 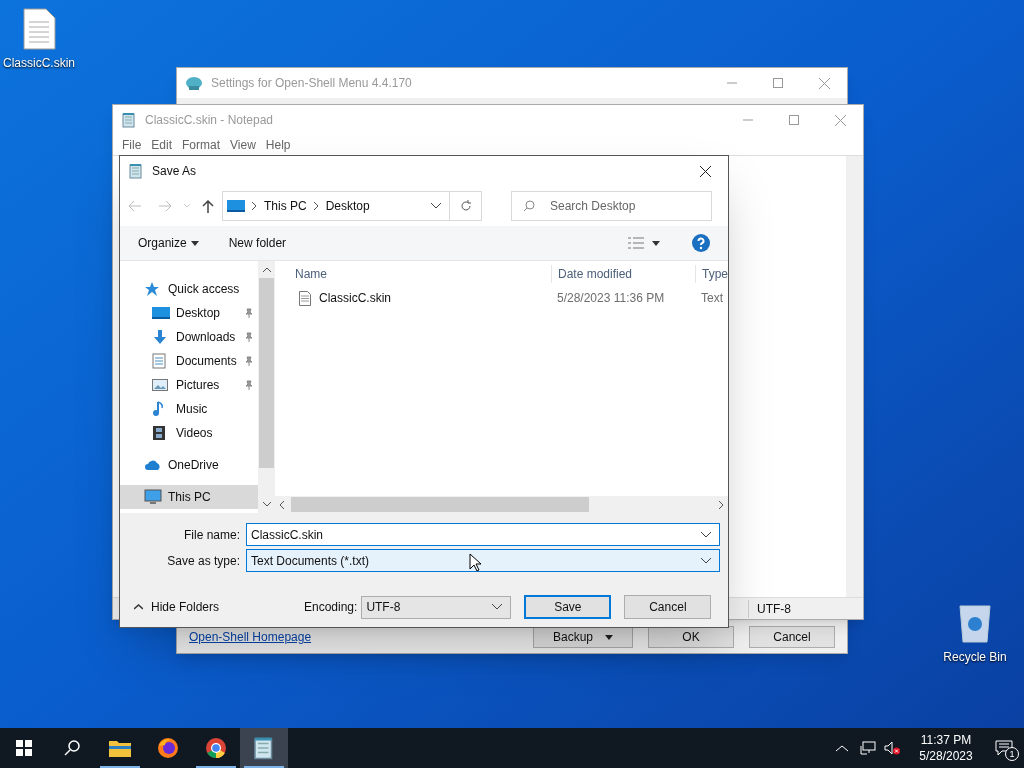 What do you see at coordinates (892, 748) in the screenshot?
I see `muted-speaker-icon` at bounding box center [892, 748].